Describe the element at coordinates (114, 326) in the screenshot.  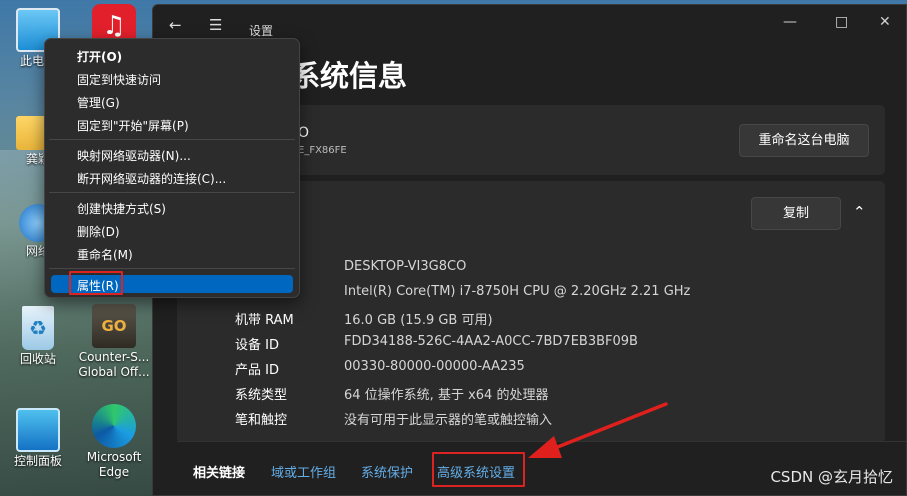
I see `csgo-icon: GO` at that location.